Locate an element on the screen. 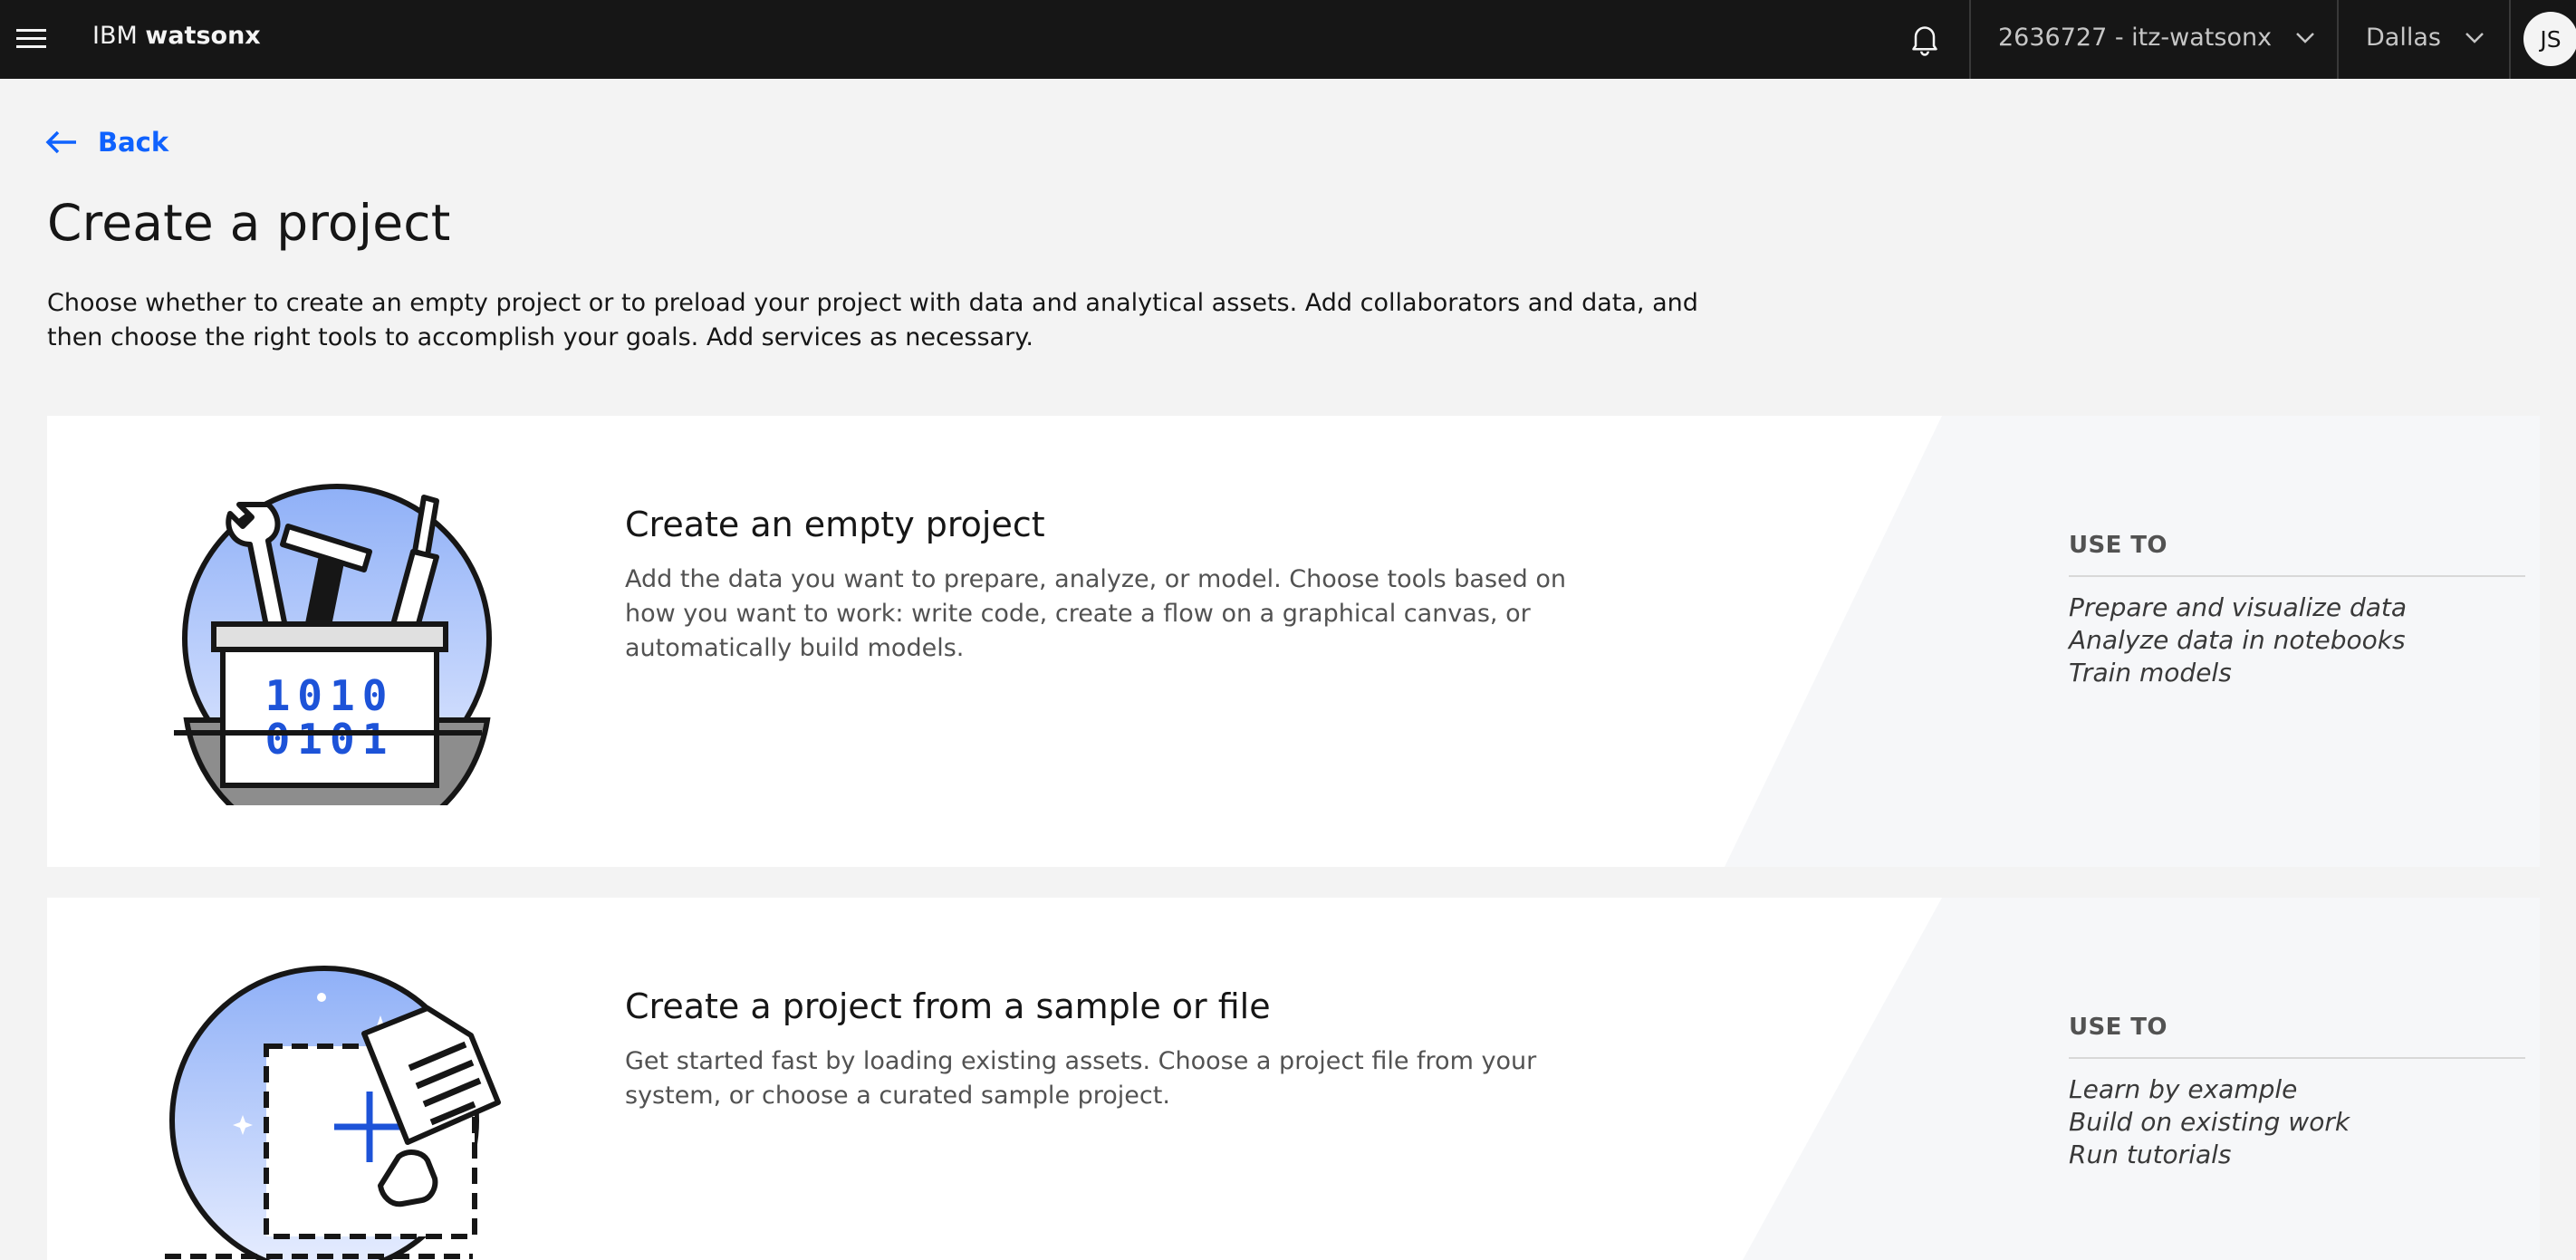 This screenshot has width=2576, height=1260. card-title: Create an empty project is located at coordinates (835, 524).